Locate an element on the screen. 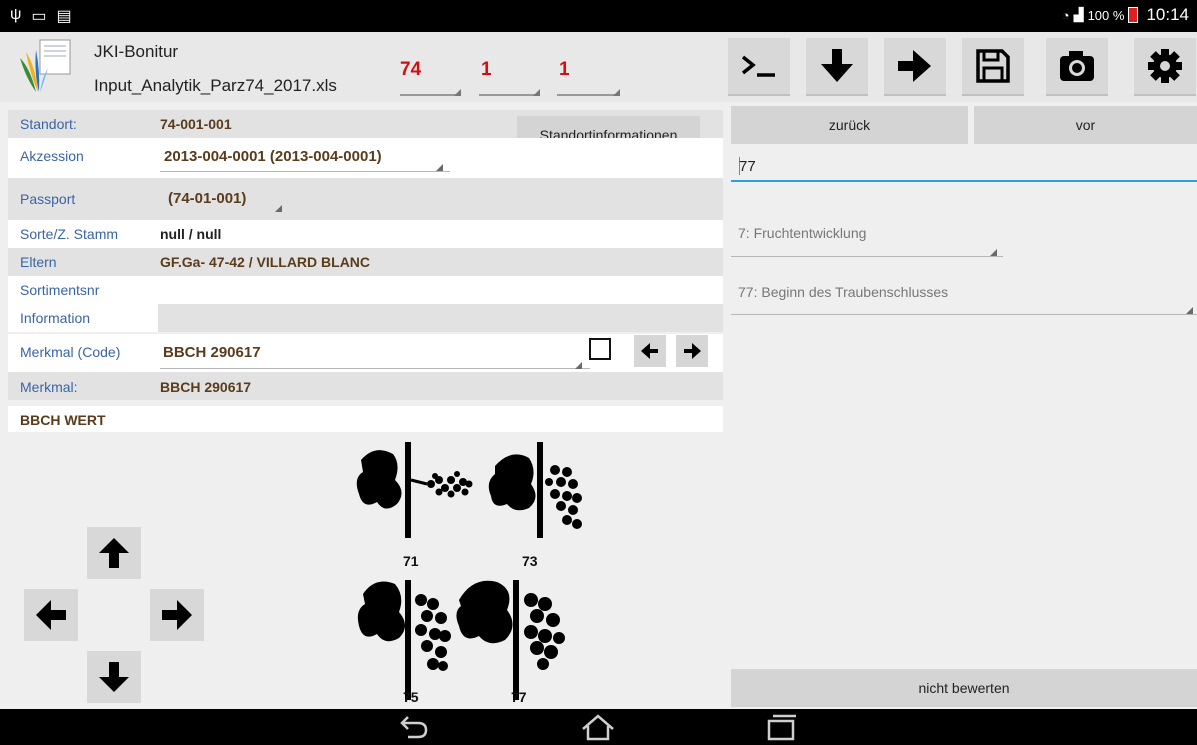 The width and height of the screenshot is (1197, 745). merkmal-code-select: BBCH 290617 is located at coordinates (212, 352).